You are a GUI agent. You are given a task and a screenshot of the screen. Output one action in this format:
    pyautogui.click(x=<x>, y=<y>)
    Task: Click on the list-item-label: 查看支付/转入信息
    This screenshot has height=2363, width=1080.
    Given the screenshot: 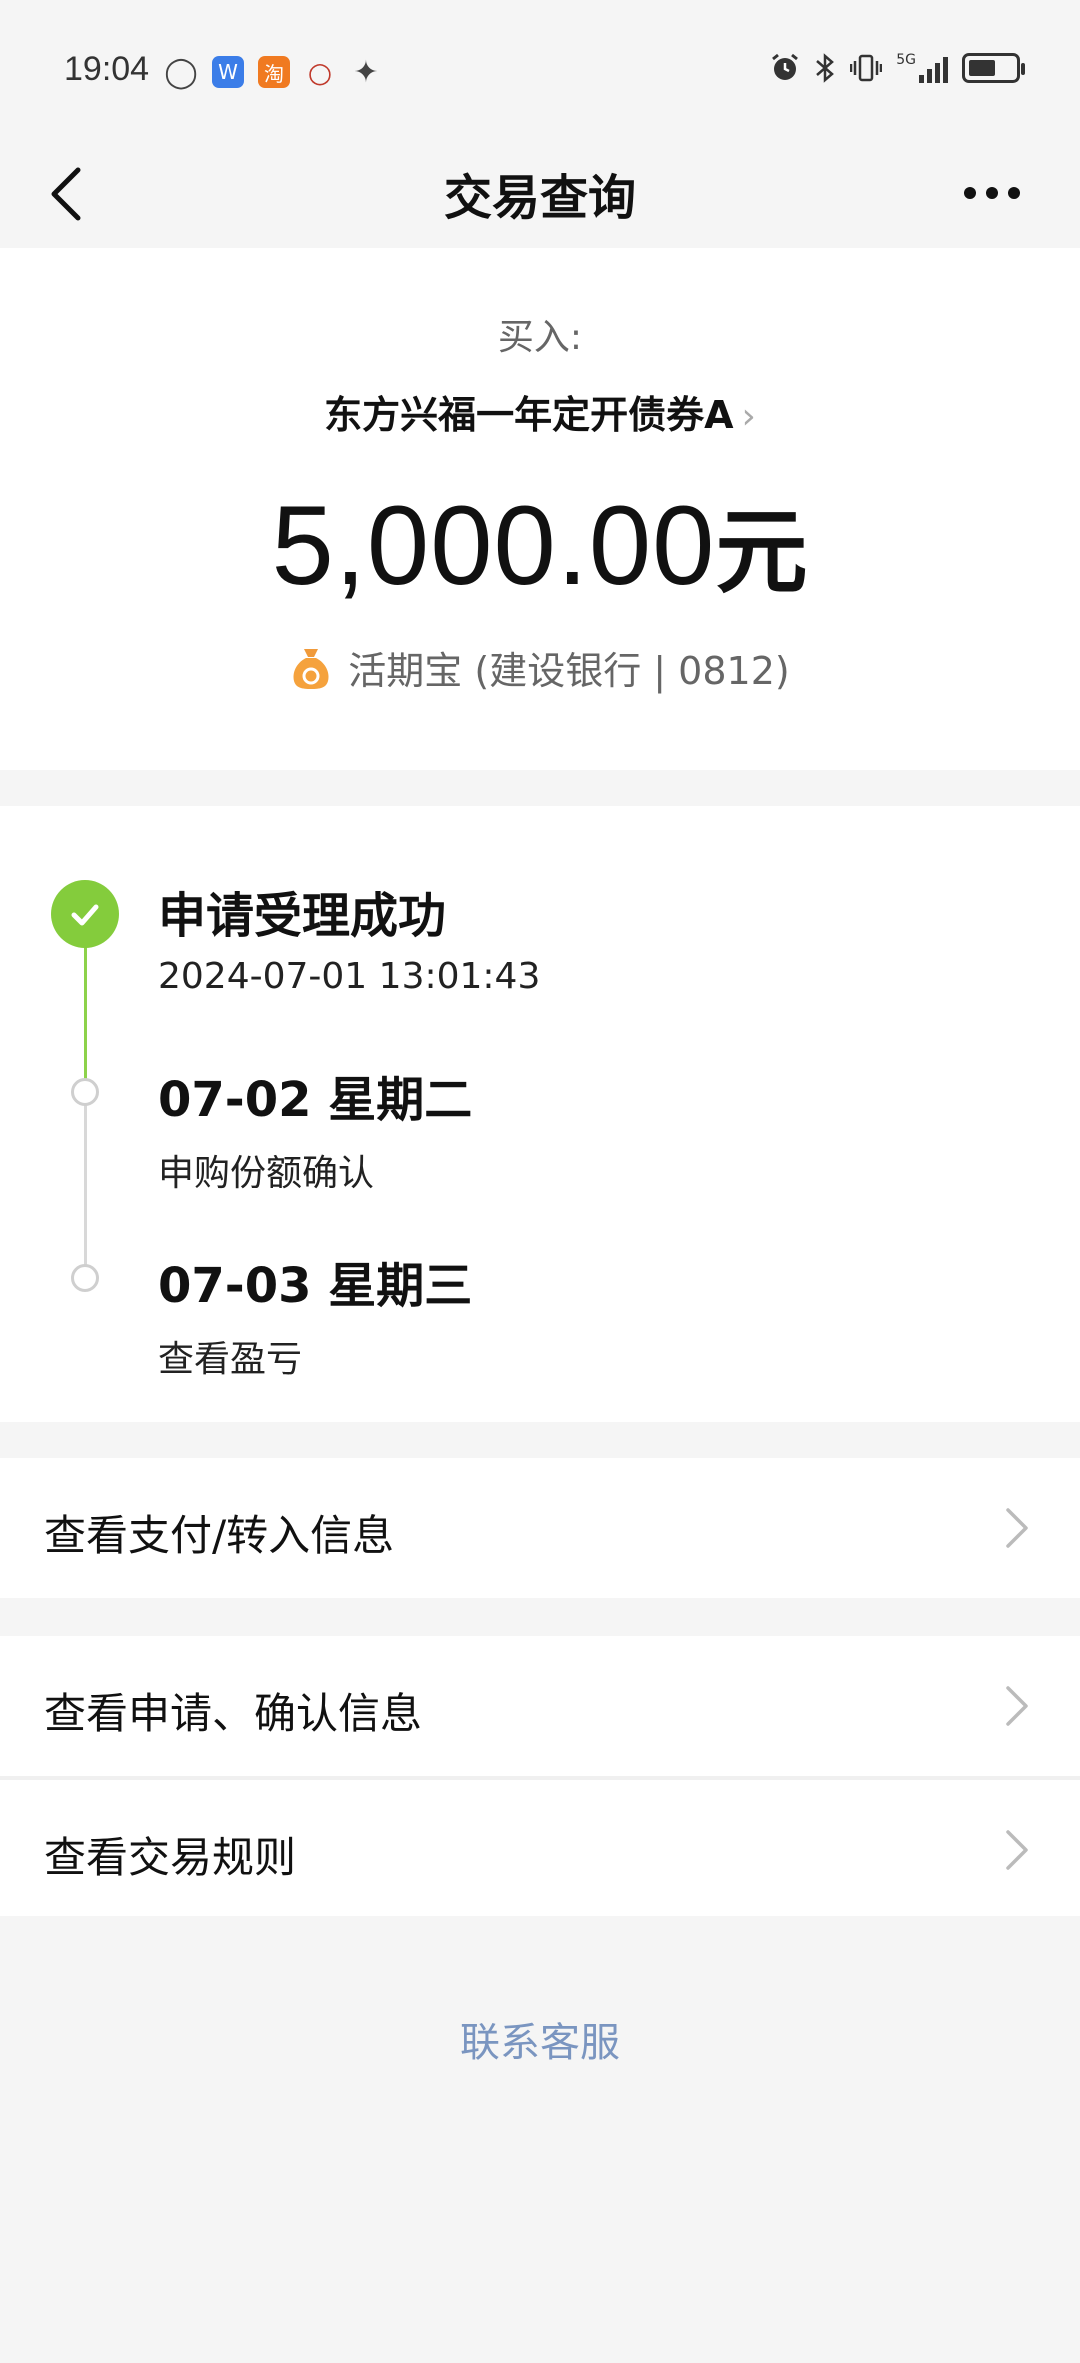 What is the action you would take?
    pyautogui.click(x=219, y=1535)
    